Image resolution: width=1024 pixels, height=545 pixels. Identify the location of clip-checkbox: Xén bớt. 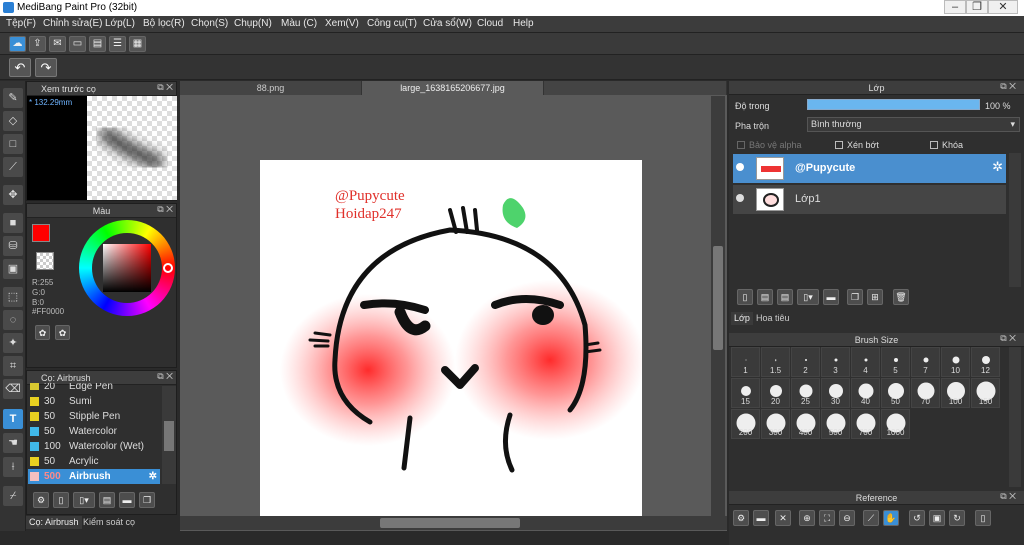
(857, 145).